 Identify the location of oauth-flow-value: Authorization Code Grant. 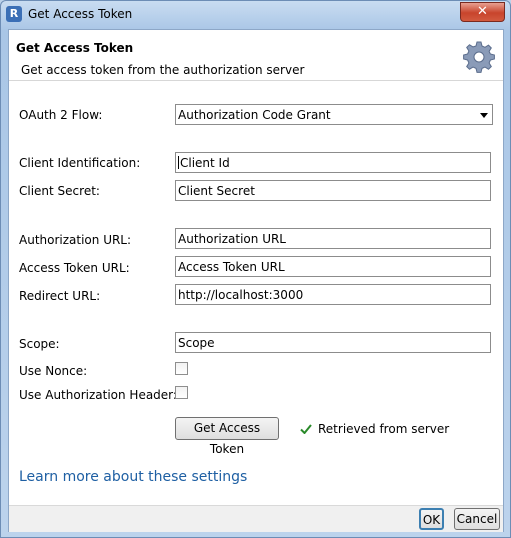
(254, 115).